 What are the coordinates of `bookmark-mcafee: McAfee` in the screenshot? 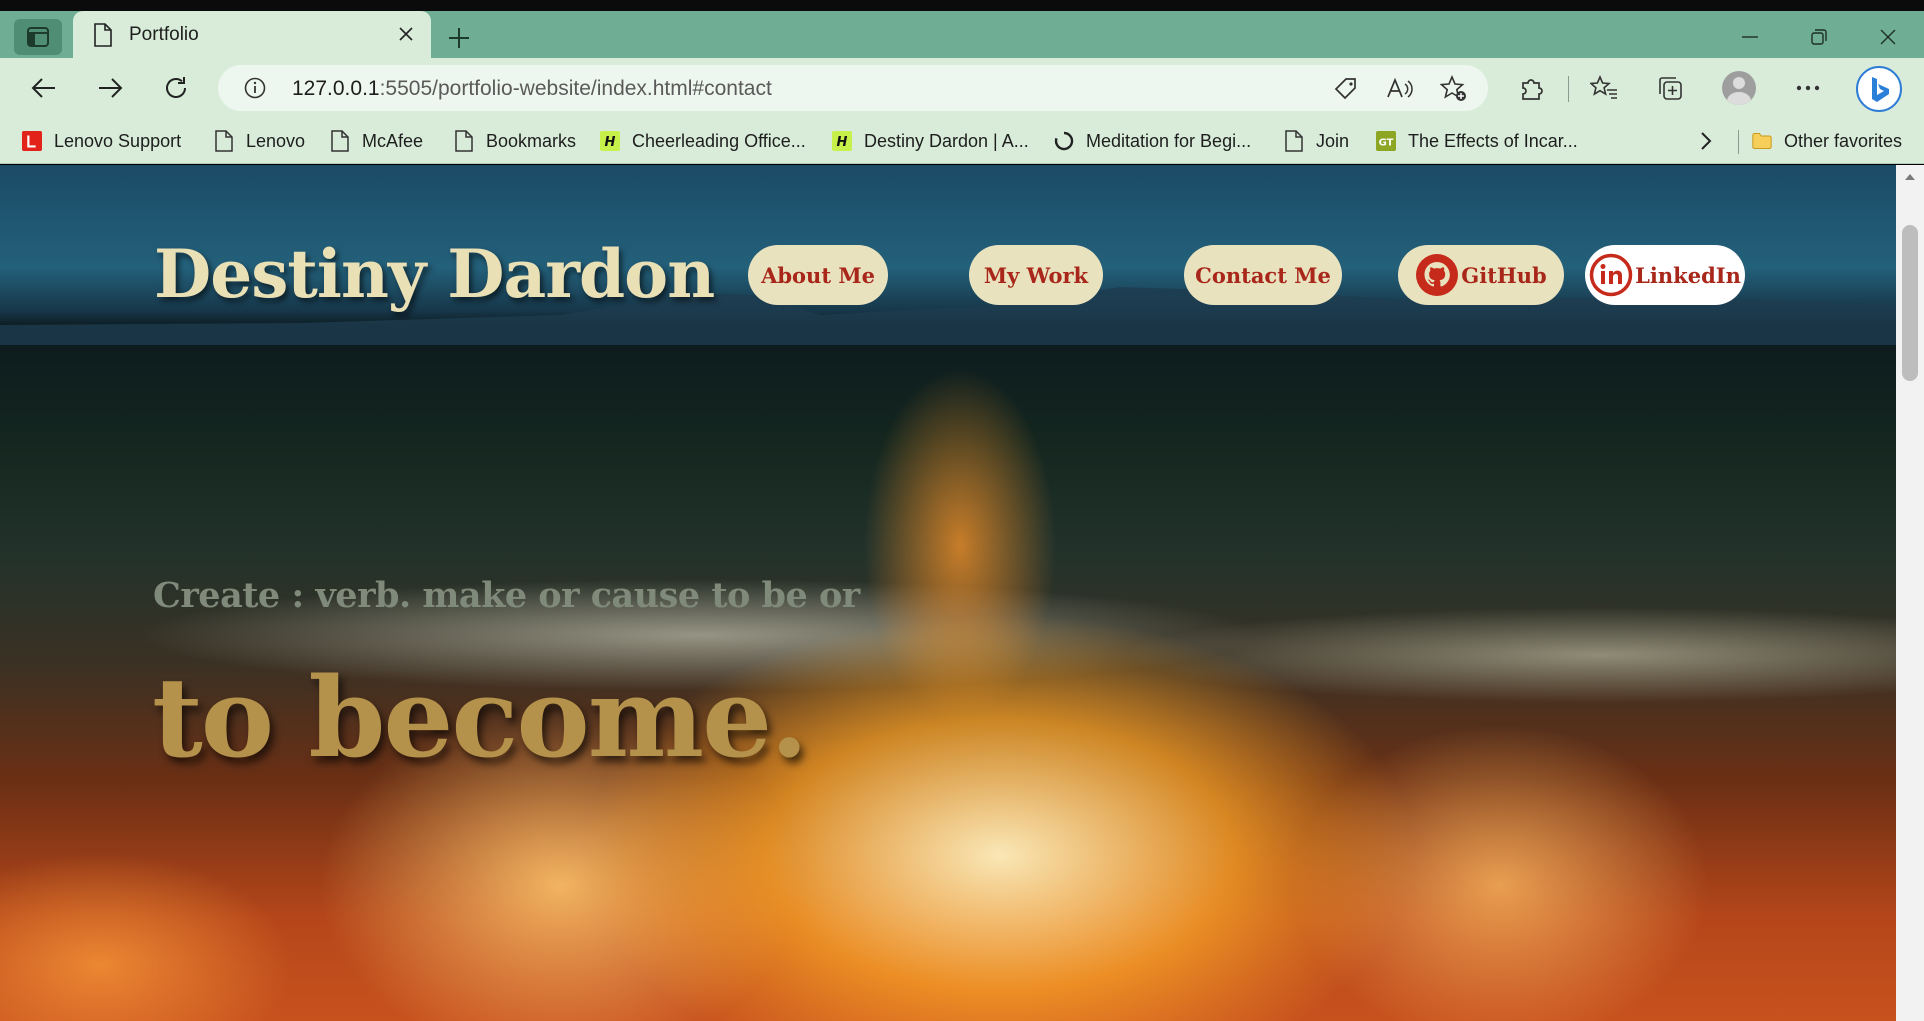 It's located at (376, 141).